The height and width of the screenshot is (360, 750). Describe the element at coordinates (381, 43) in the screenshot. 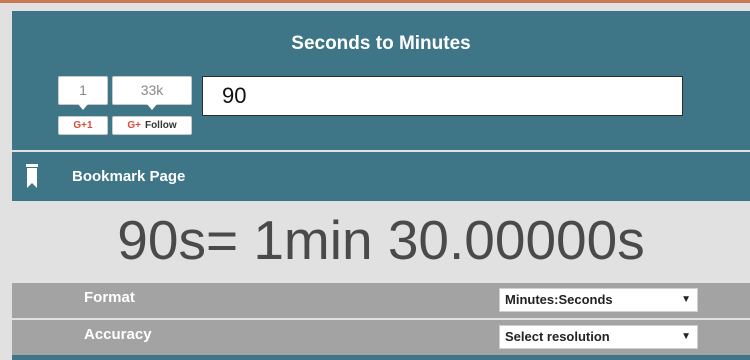

I see `page-title: Seconds to Minutes` at that location.